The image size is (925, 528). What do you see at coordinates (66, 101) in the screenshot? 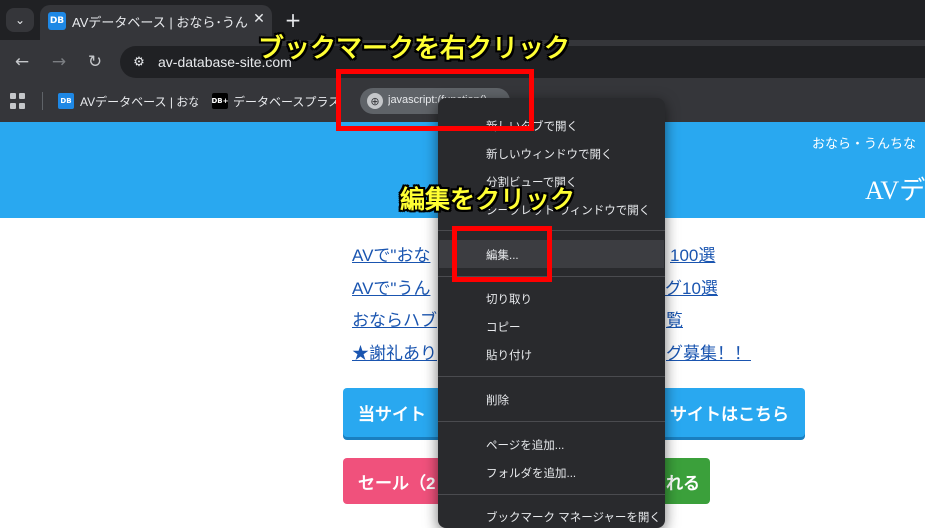
I see `bookmark-favicon-icon: DB` at bounding box center [66, 101].